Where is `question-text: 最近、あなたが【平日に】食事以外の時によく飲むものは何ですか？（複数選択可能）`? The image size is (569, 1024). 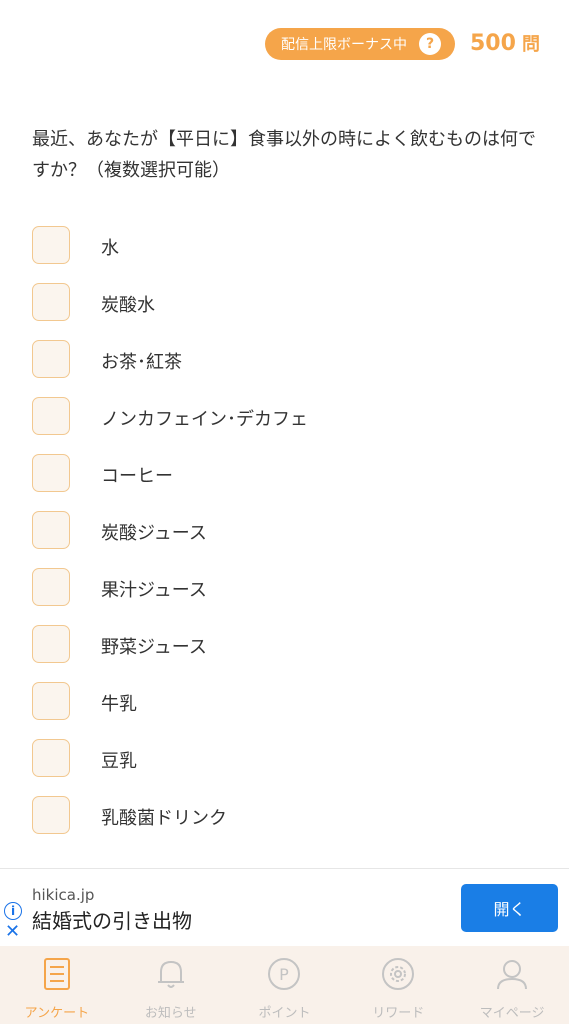 question-text: 最近、あなたが【平日に】食事以外の時によく飲むものは何ですか？（複数選択可能） is located at coordinates (284, 155).